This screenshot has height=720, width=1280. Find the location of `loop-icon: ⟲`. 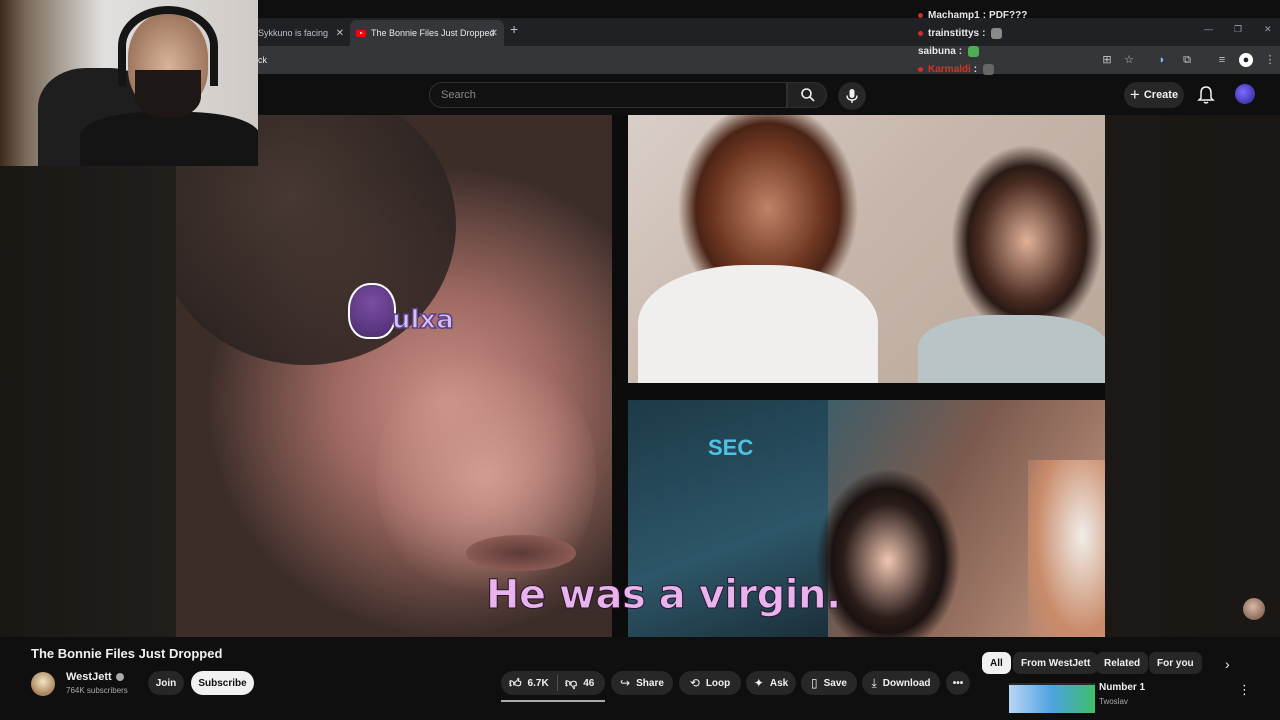

loop-icon: ⟲ is located at coordinates (694, 683).